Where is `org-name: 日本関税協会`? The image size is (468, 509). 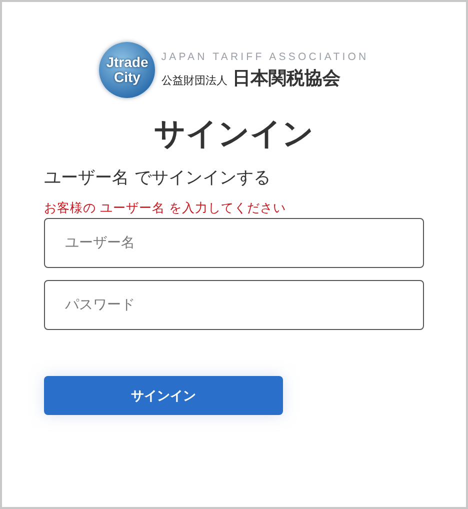
org-name: 日本関税協会 is located at coordinates (286, 78).